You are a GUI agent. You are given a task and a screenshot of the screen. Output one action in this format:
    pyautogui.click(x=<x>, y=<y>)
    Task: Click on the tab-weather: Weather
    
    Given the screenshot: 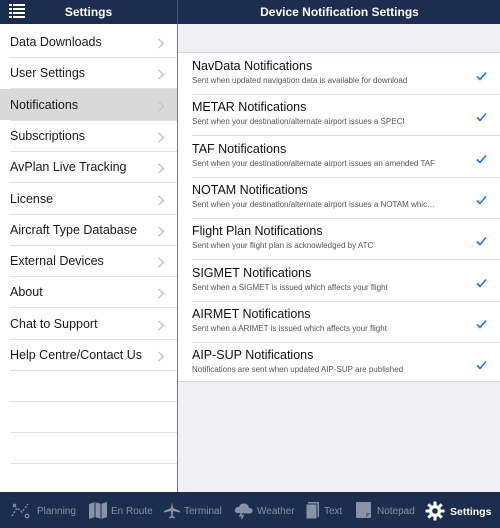 What is the action you would take?
    pyautogui.click(x=269, y=510)
    